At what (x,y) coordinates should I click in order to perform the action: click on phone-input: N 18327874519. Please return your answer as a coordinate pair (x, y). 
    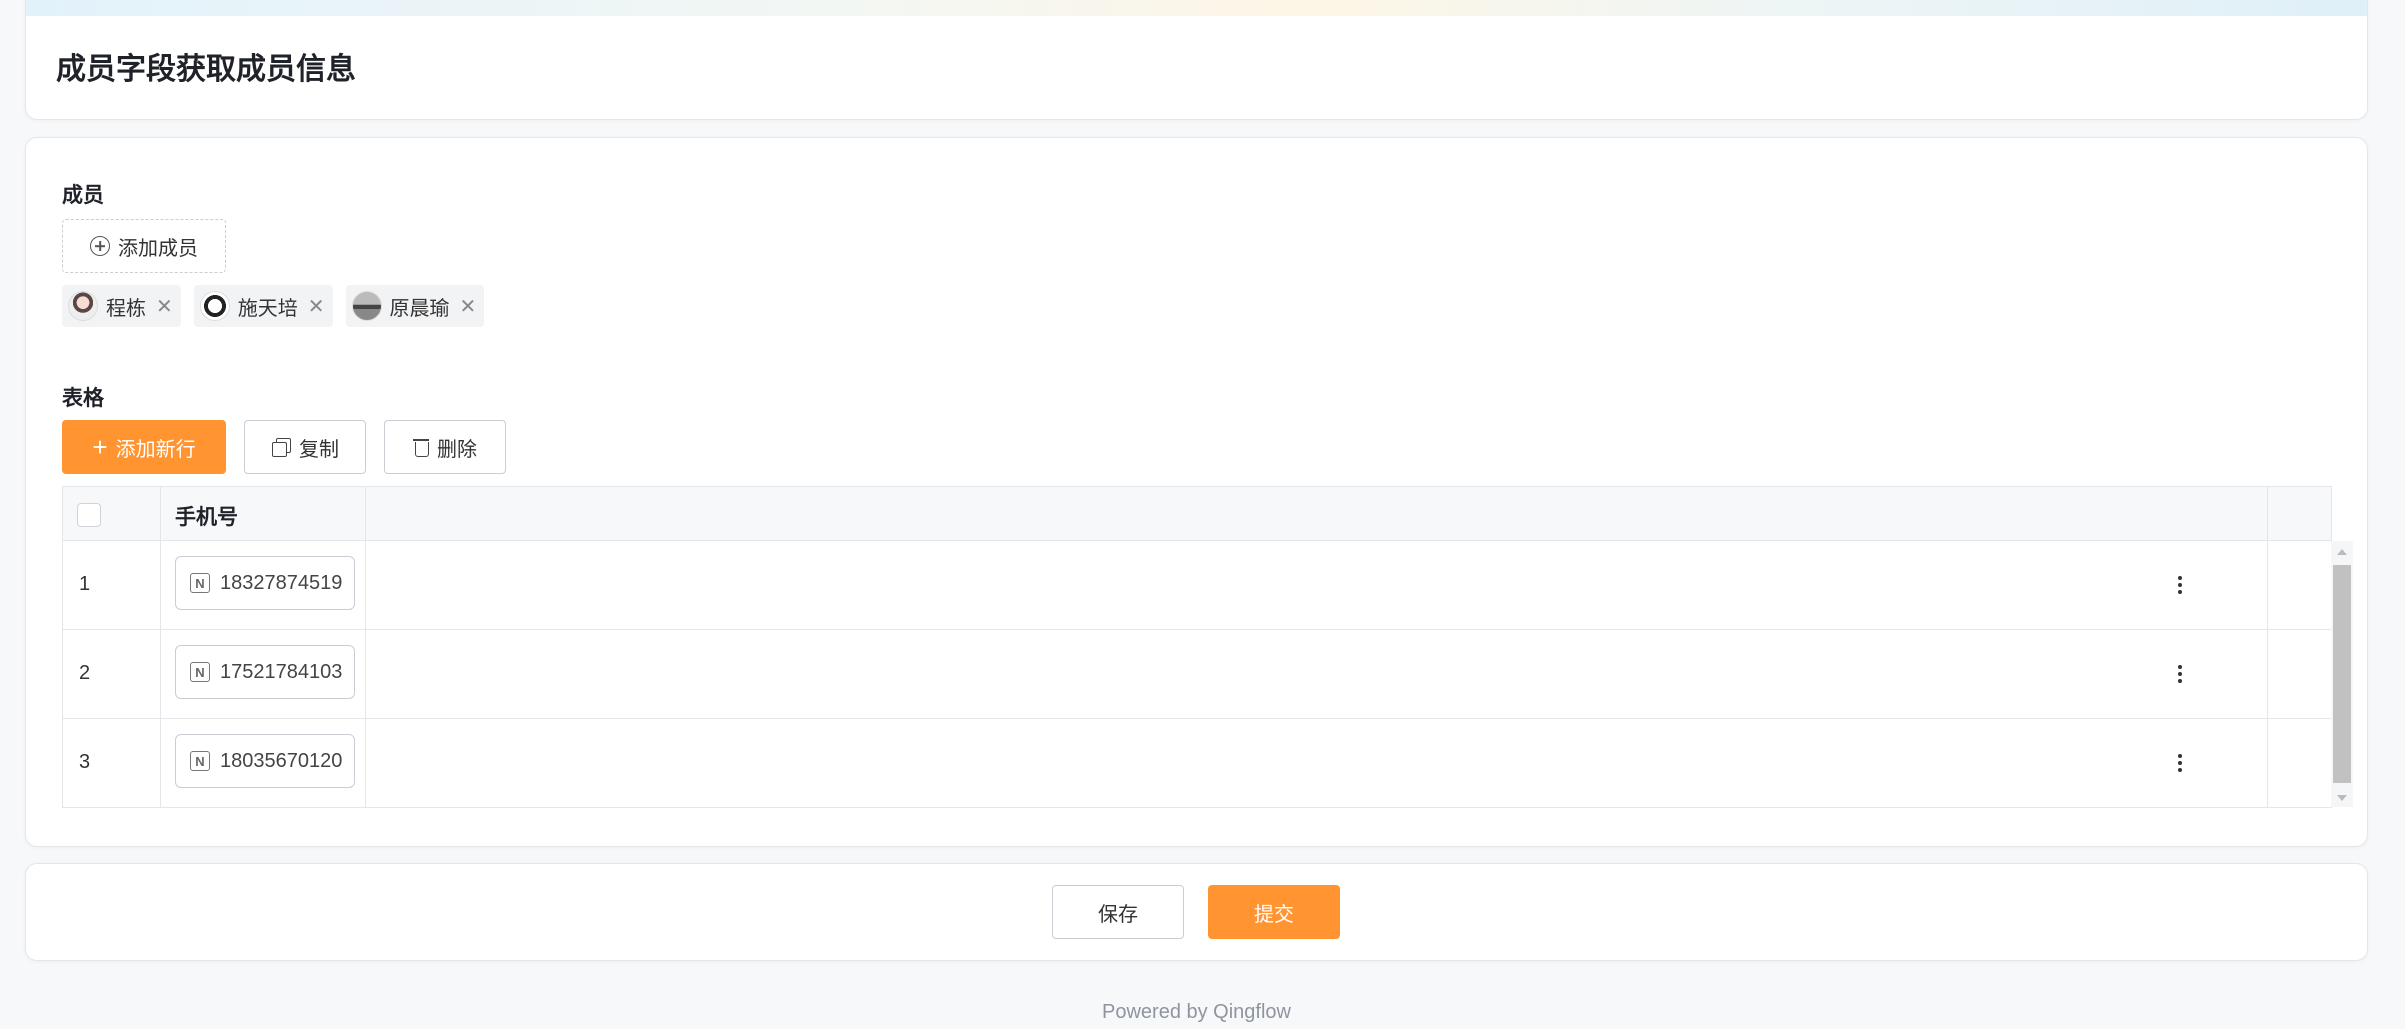
    Looking at the image, I should click on (265, 583).